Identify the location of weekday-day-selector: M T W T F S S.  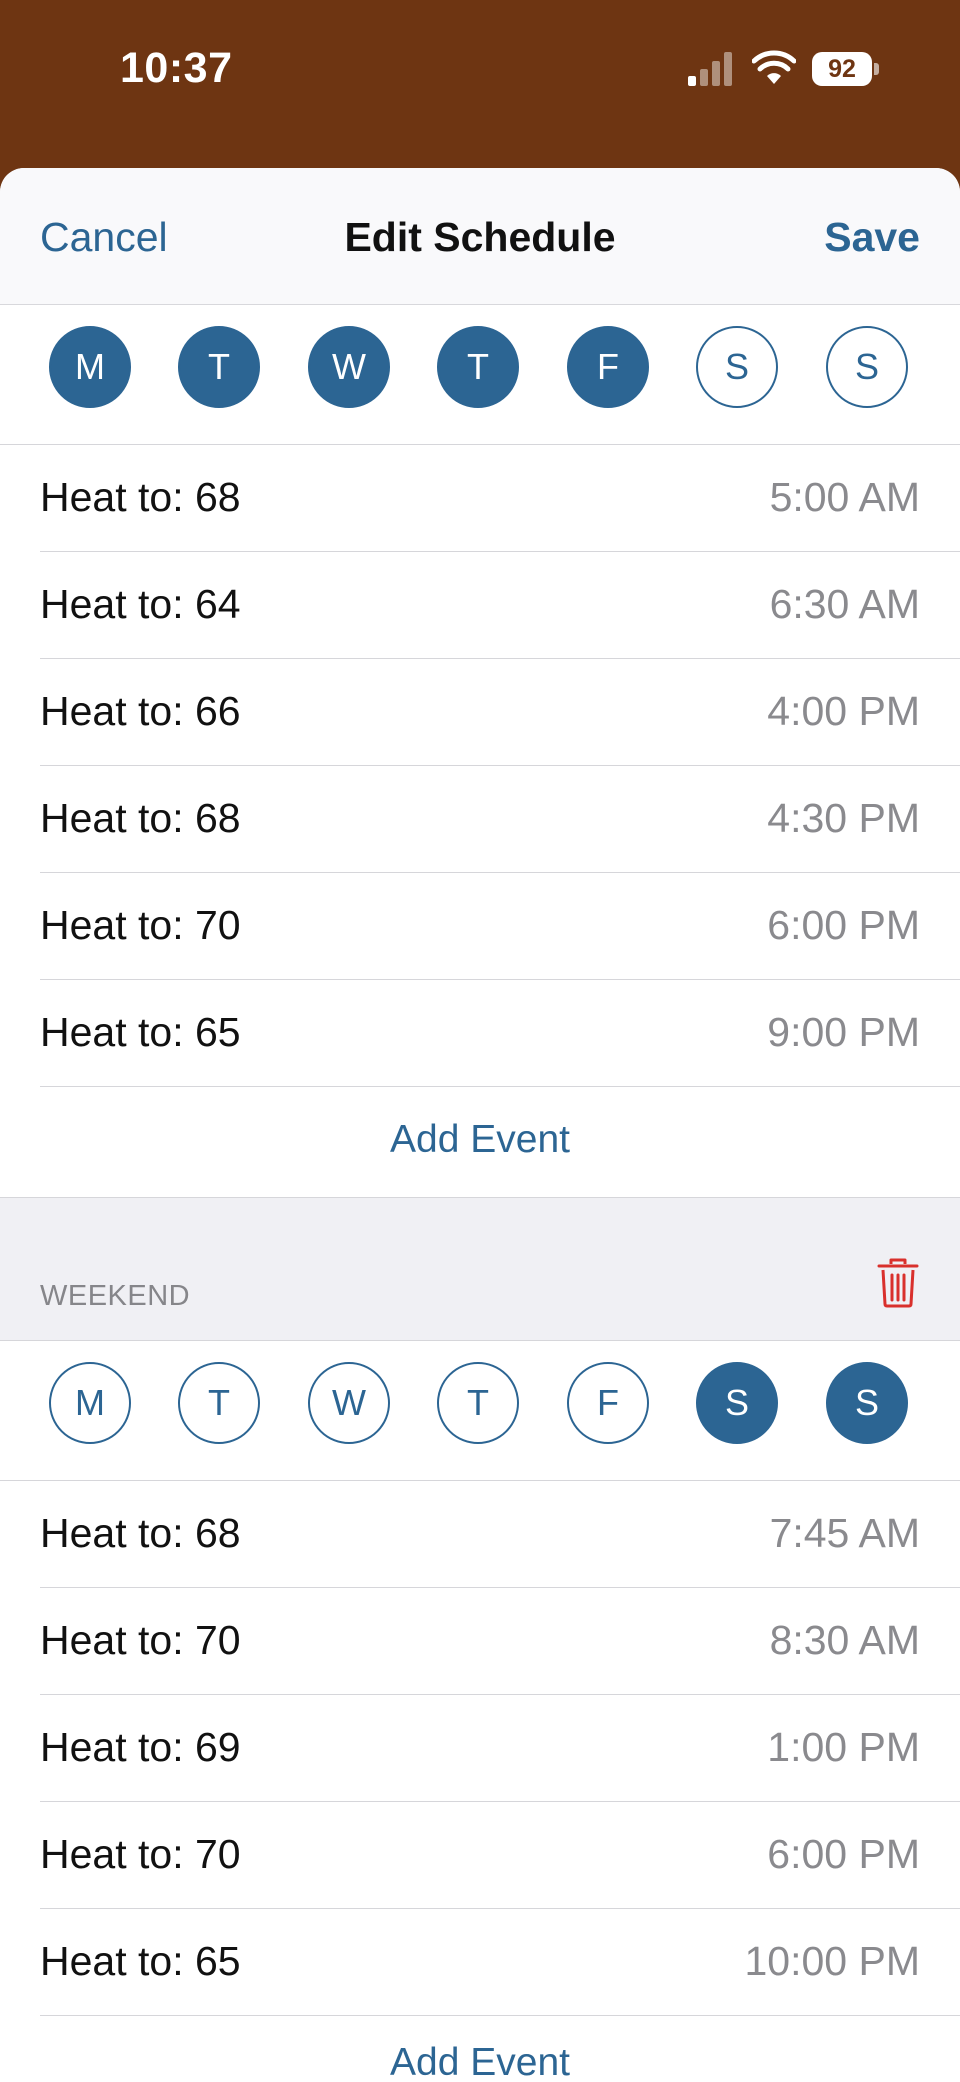
(480, 374).